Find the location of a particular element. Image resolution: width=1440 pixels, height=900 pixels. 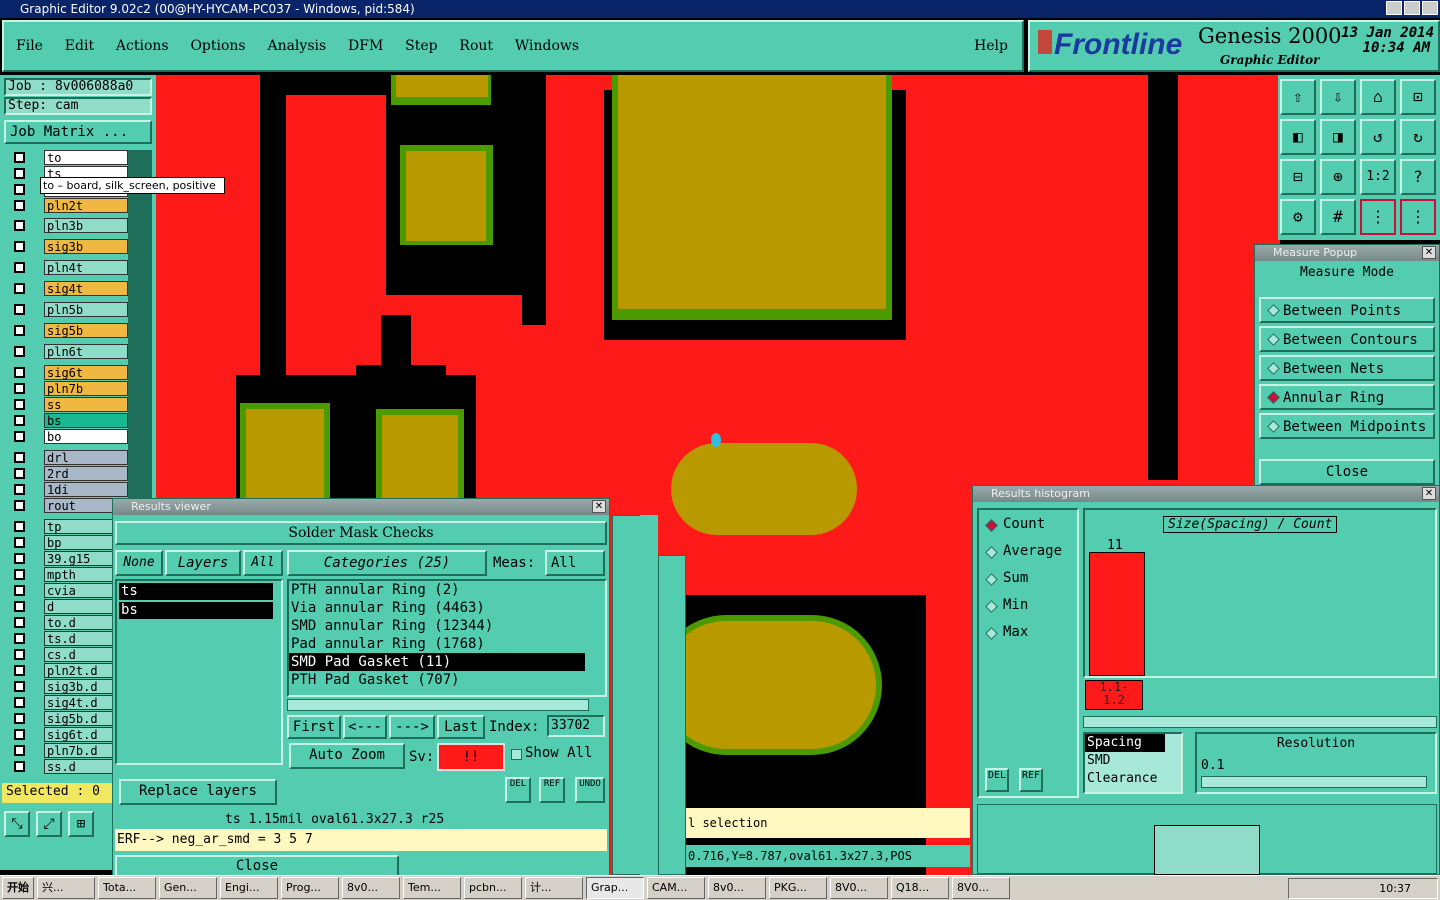

layer-name: sig6t is located at coordinates (86, 372).